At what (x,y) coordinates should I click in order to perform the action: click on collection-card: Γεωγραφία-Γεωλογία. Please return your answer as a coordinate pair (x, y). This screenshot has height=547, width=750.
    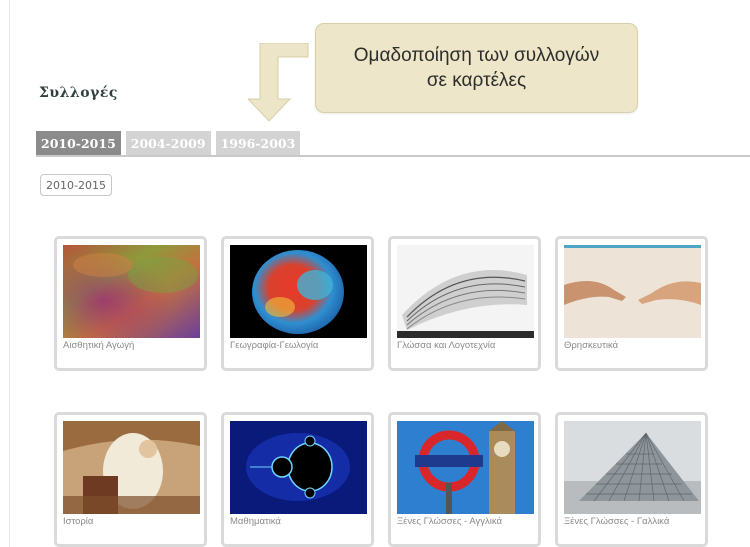
    Looking at the image, I should click on (297, 303).